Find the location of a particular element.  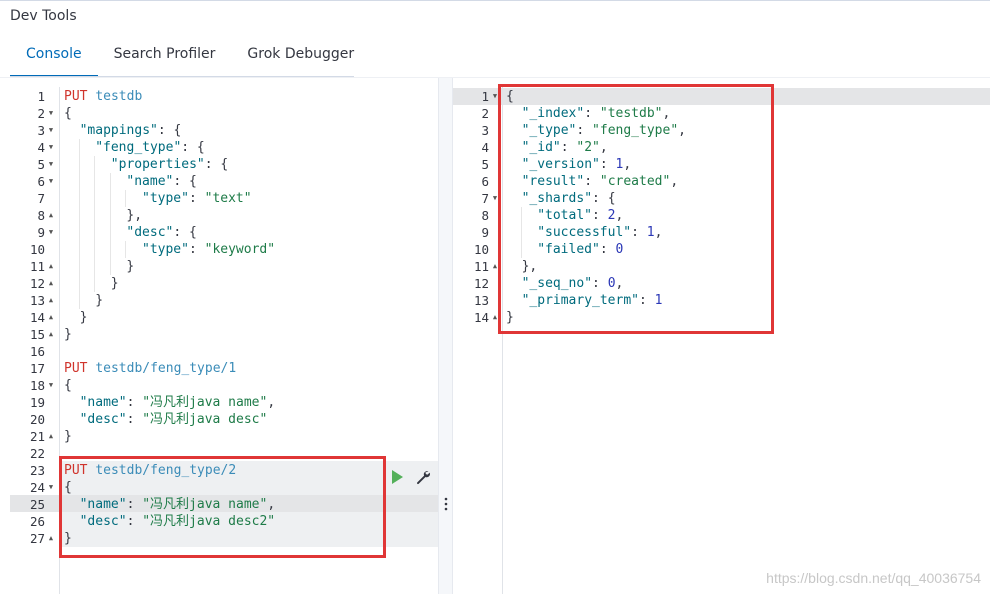

code-line: 1 PUT testdb is located at coordinates (219, 96).